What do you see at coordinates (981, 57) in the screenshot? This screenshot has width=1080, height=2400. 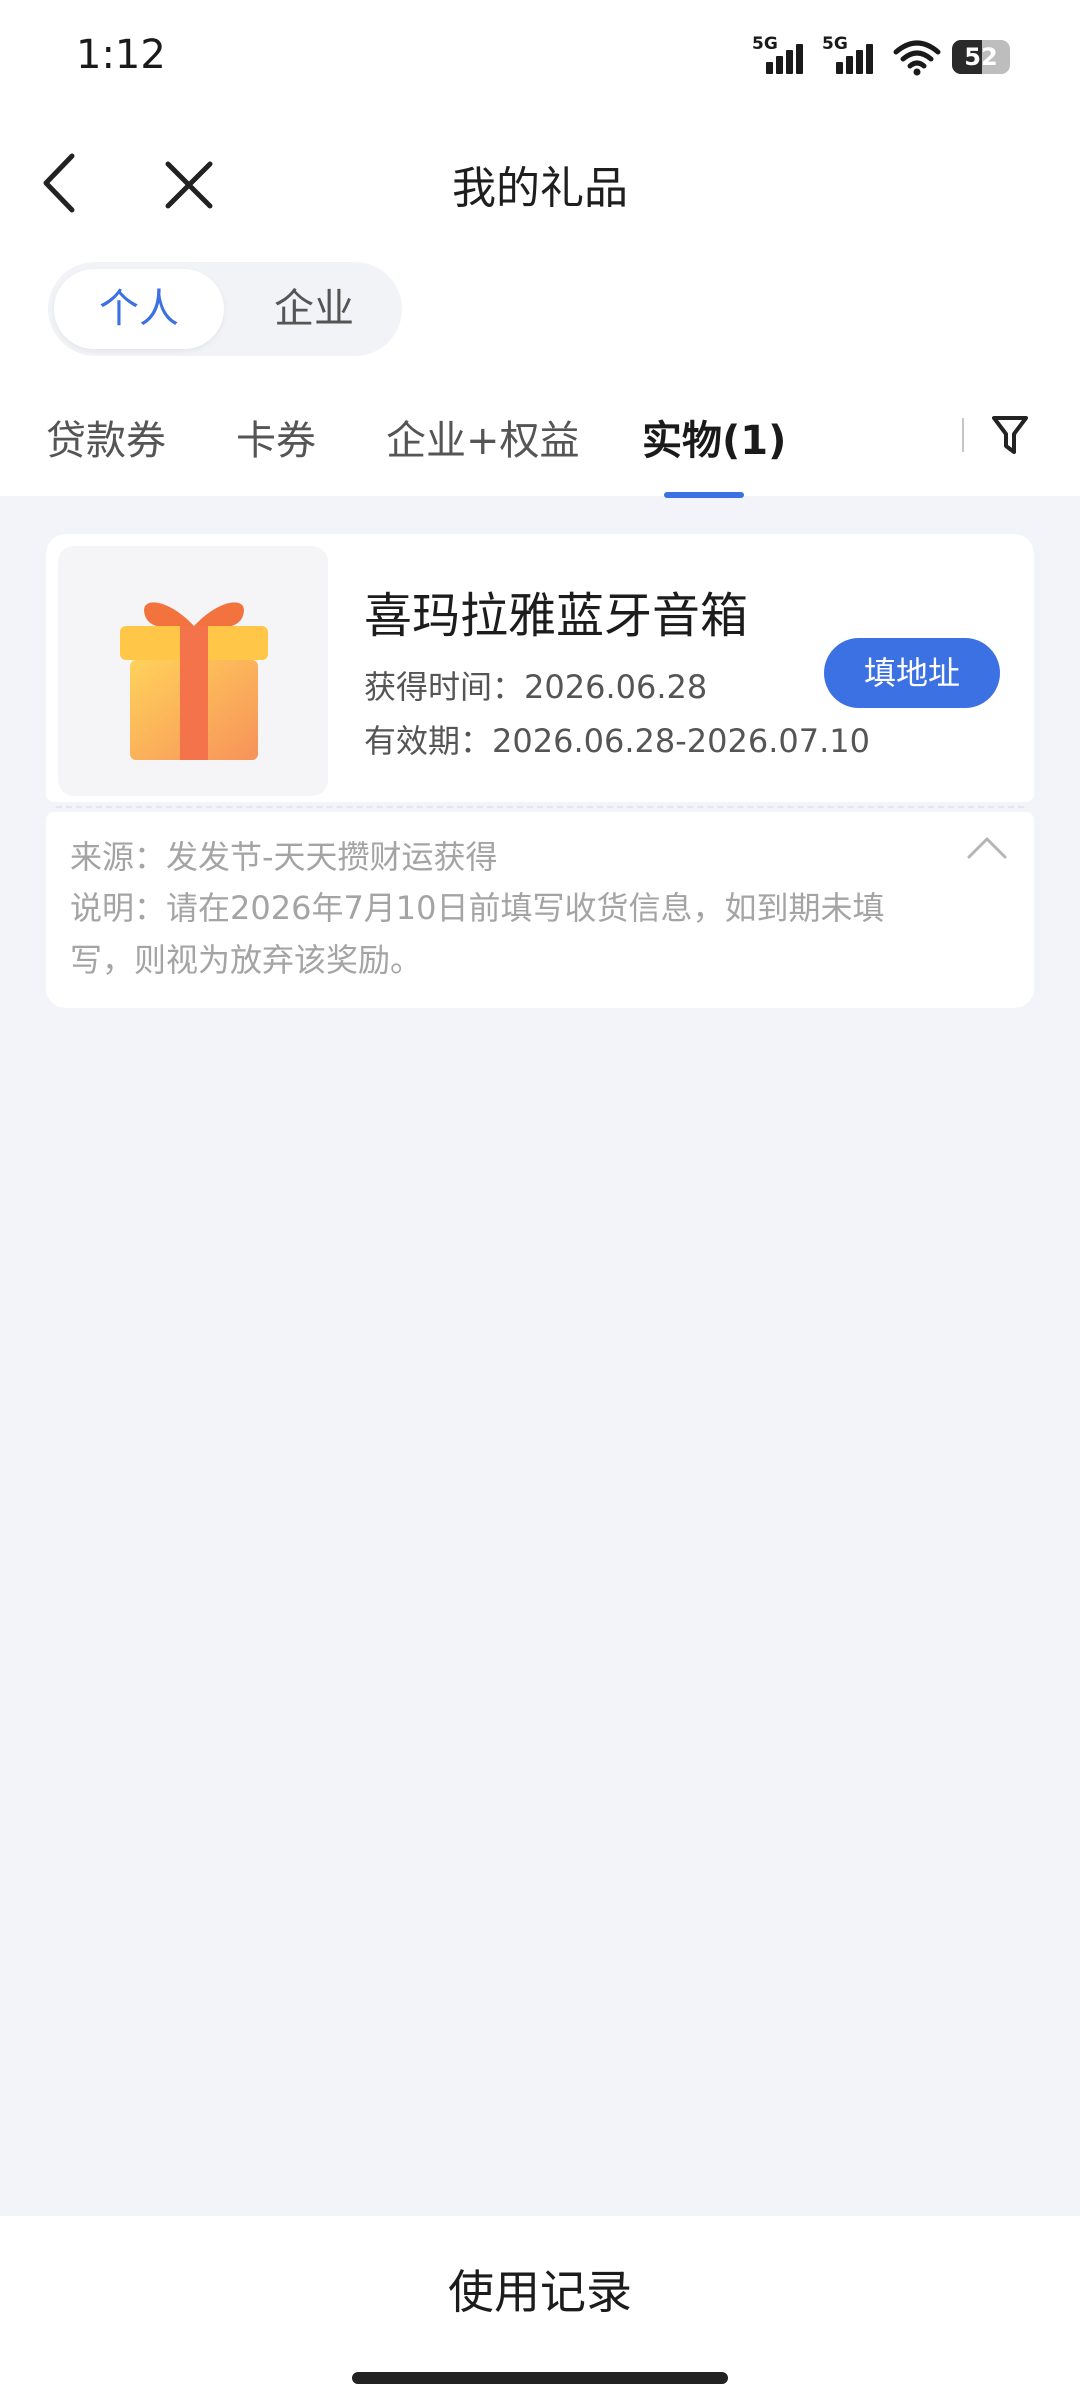 I see `battery-icon: 52` at bounding box center [981, 57].